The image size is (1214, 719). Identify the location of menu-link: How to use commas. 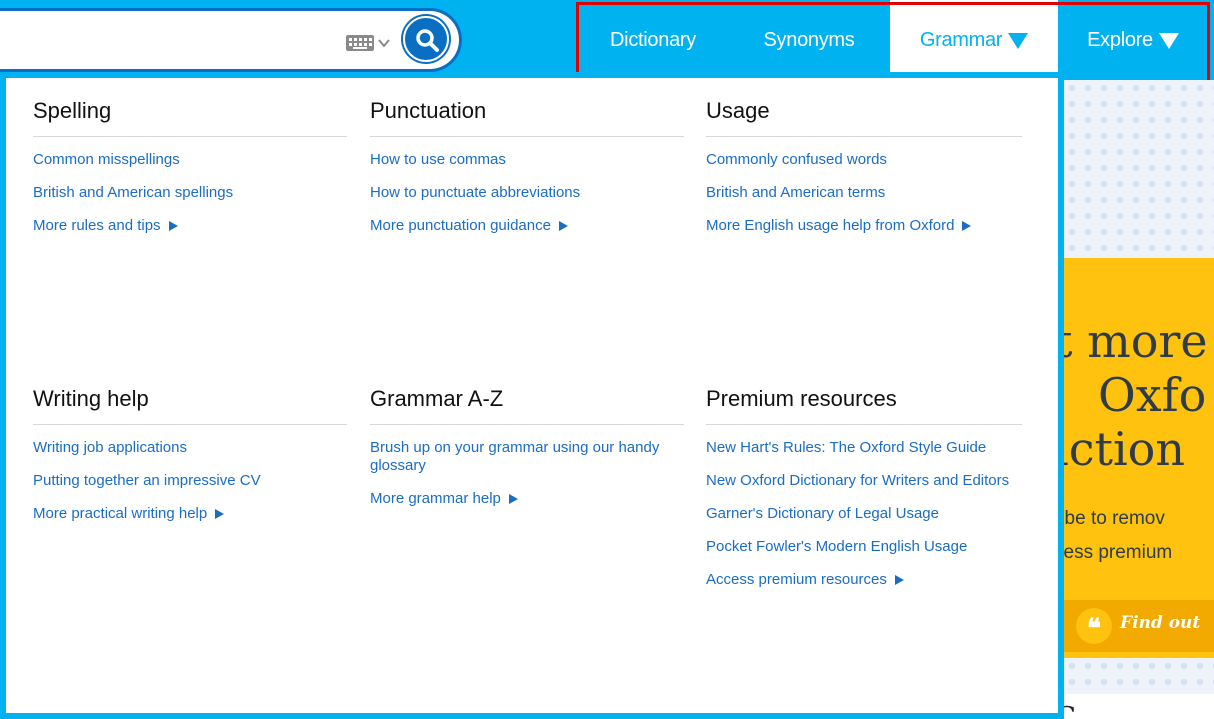
(527, 160).